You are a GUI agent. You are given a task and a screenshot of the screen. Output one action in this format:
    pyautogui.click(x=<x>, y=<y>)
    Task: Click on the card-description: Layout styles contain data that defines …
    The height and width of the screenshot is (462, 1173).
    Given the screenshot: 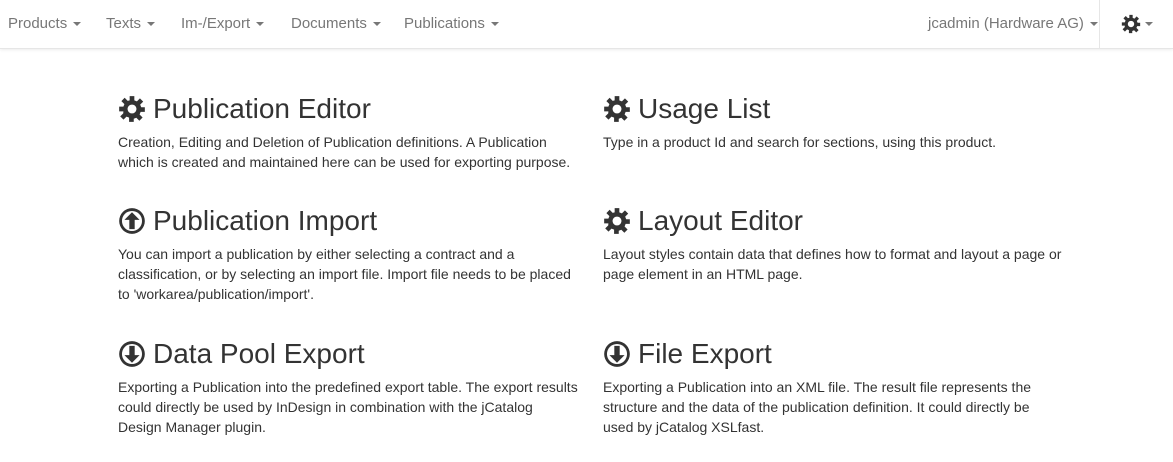 What is the action you would take?
    pyautogui.click(x=832, y=264)
    